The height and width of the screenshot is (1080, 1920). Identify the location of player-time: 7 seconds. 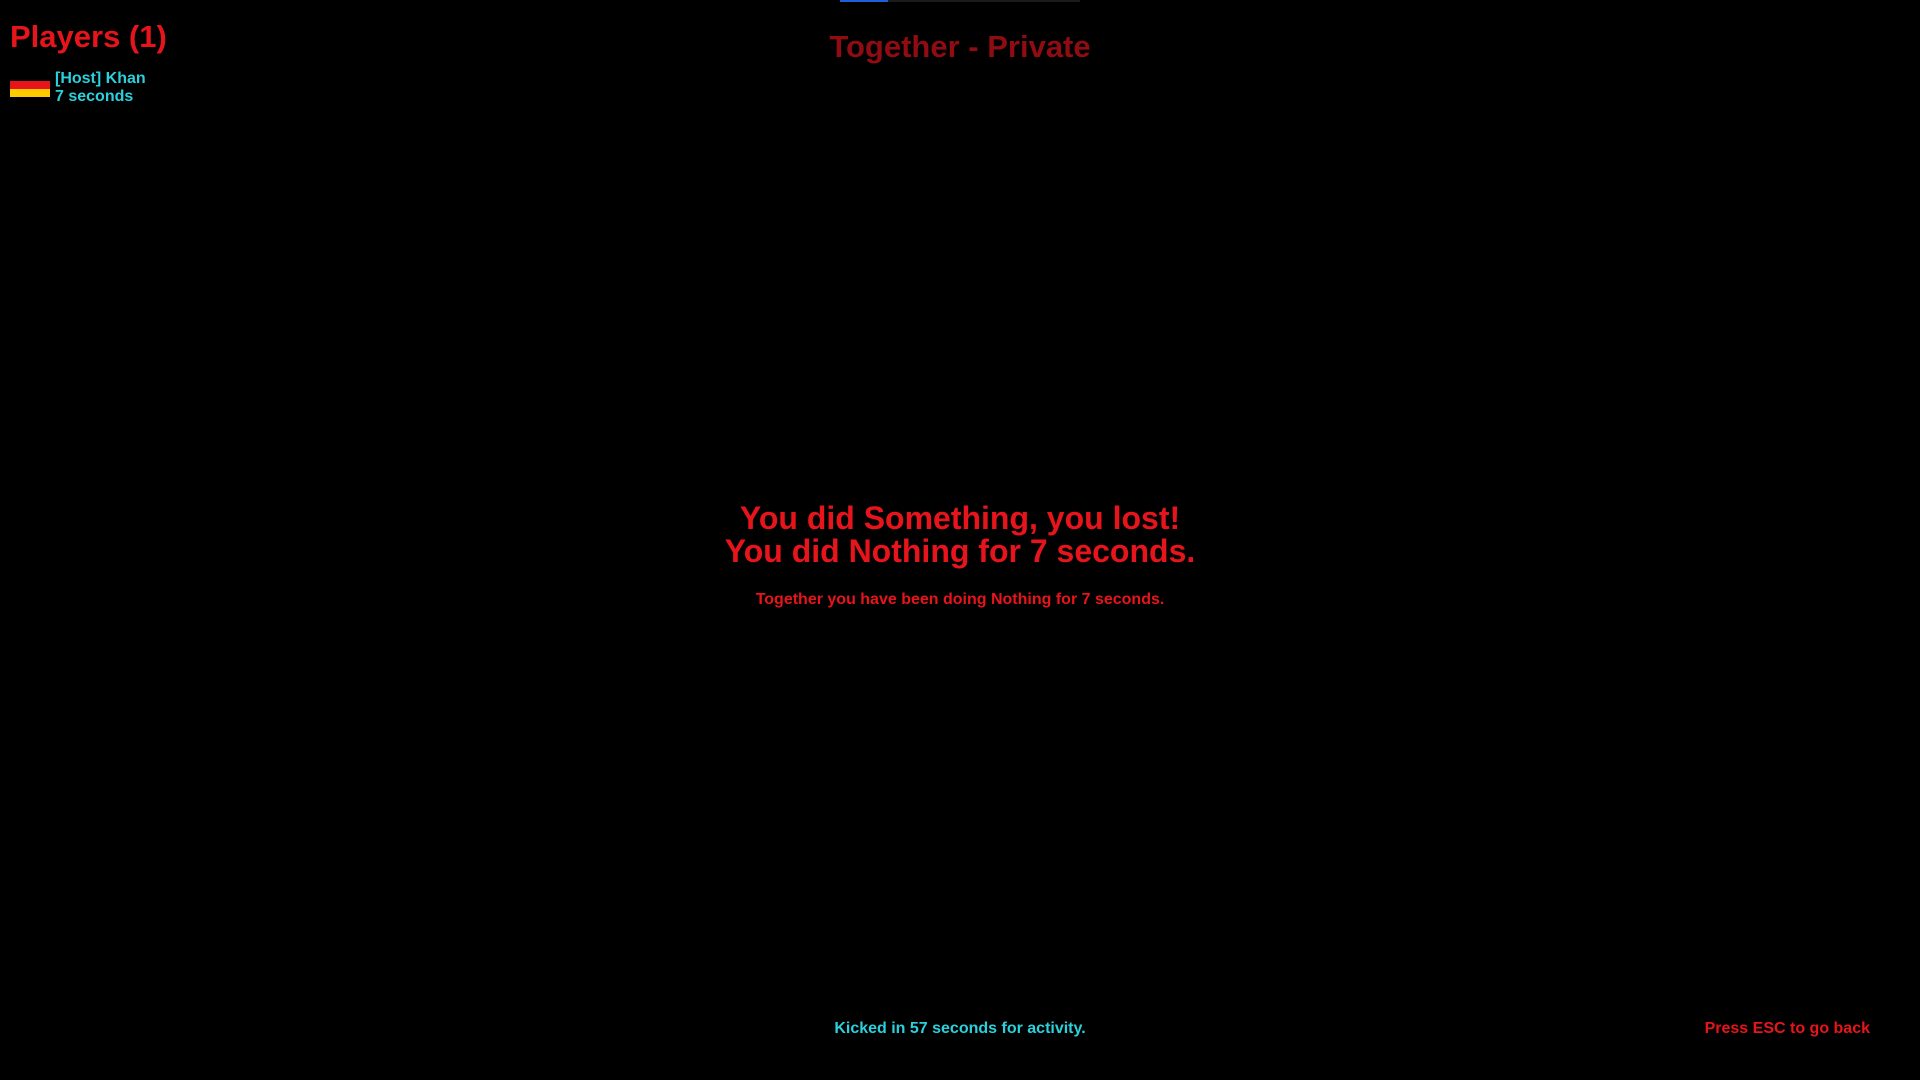
(94, 96).